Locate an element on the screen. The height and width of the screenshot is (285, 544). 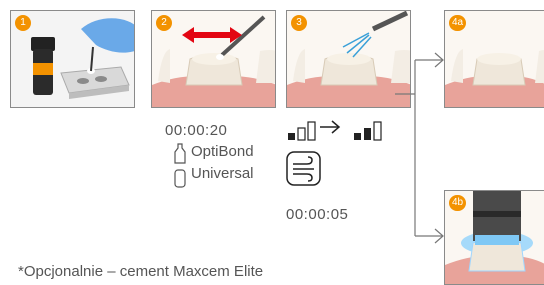
step-4a-panel: 4a is located at coordinates (494, 59).